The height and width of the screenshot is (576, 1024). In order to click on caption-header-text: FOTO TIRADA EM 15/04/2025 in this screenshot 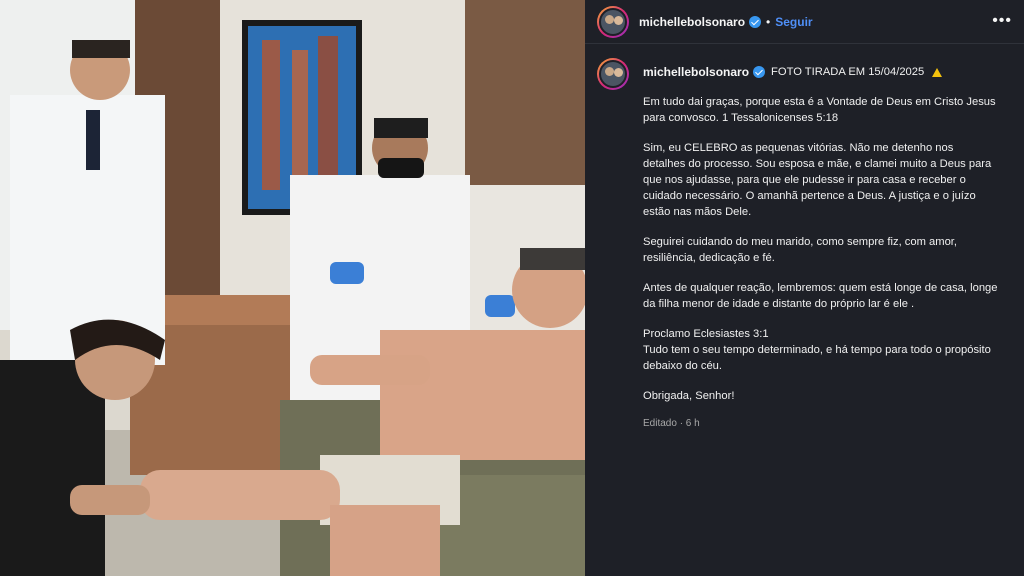, I will do `click(848, 72)`.